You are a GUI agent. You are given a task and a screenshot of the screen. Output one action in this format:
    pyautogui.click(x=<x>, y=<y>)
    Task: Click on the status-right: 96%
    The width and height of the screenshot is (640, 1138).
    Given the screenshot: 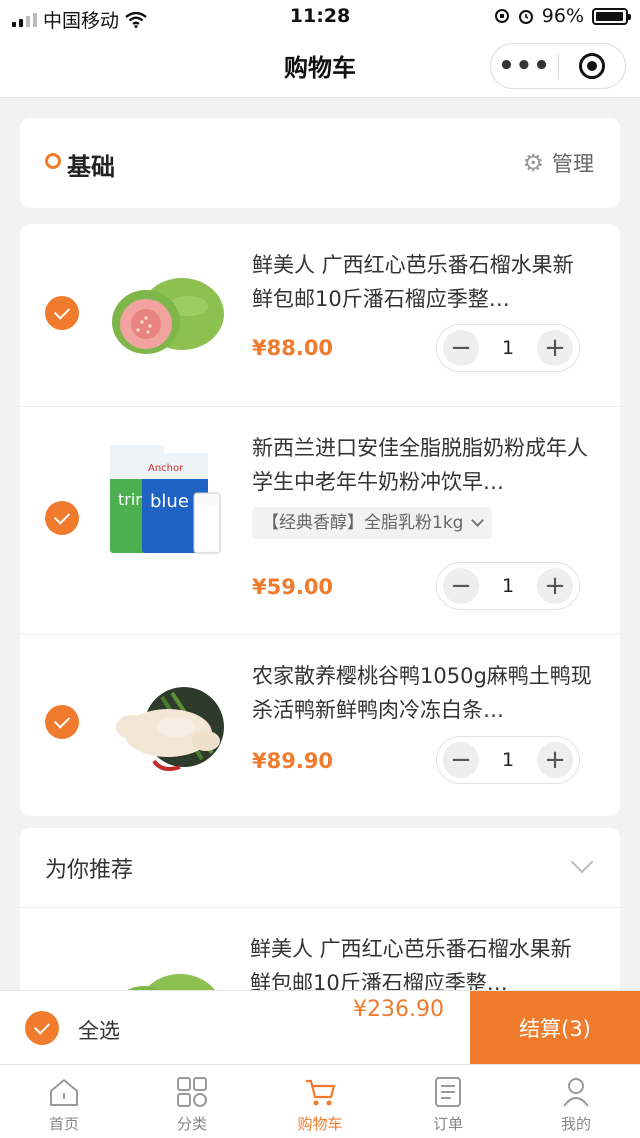 What is the action you would take?
    pyautogui.click(x=562, y=16)
    